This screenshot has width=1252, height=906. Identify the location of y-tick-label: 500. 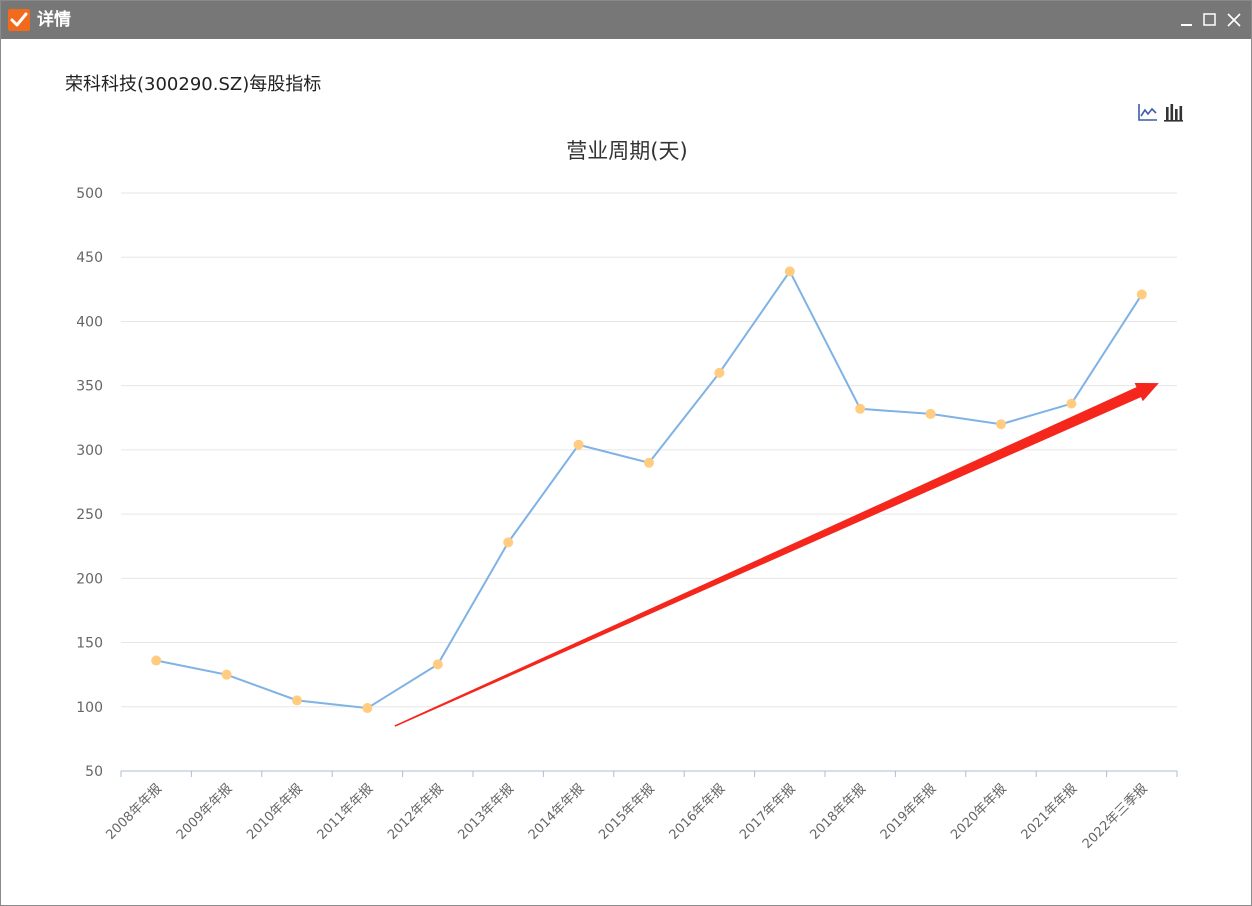
(89, 194).